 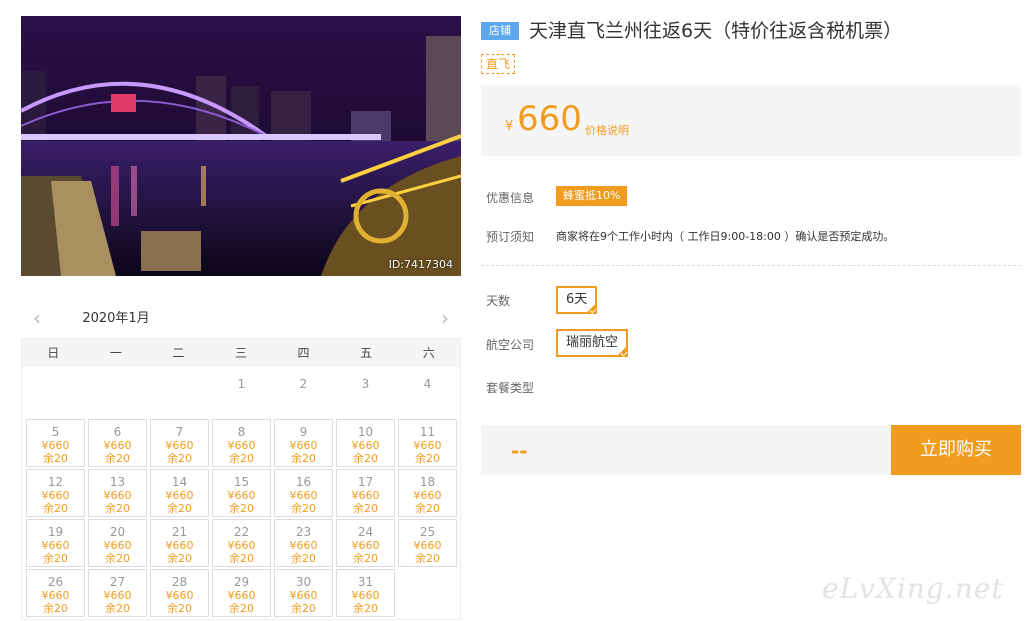 I want to click on calendar-day: 6 ¥660 余20, so click(x=117, y=443).